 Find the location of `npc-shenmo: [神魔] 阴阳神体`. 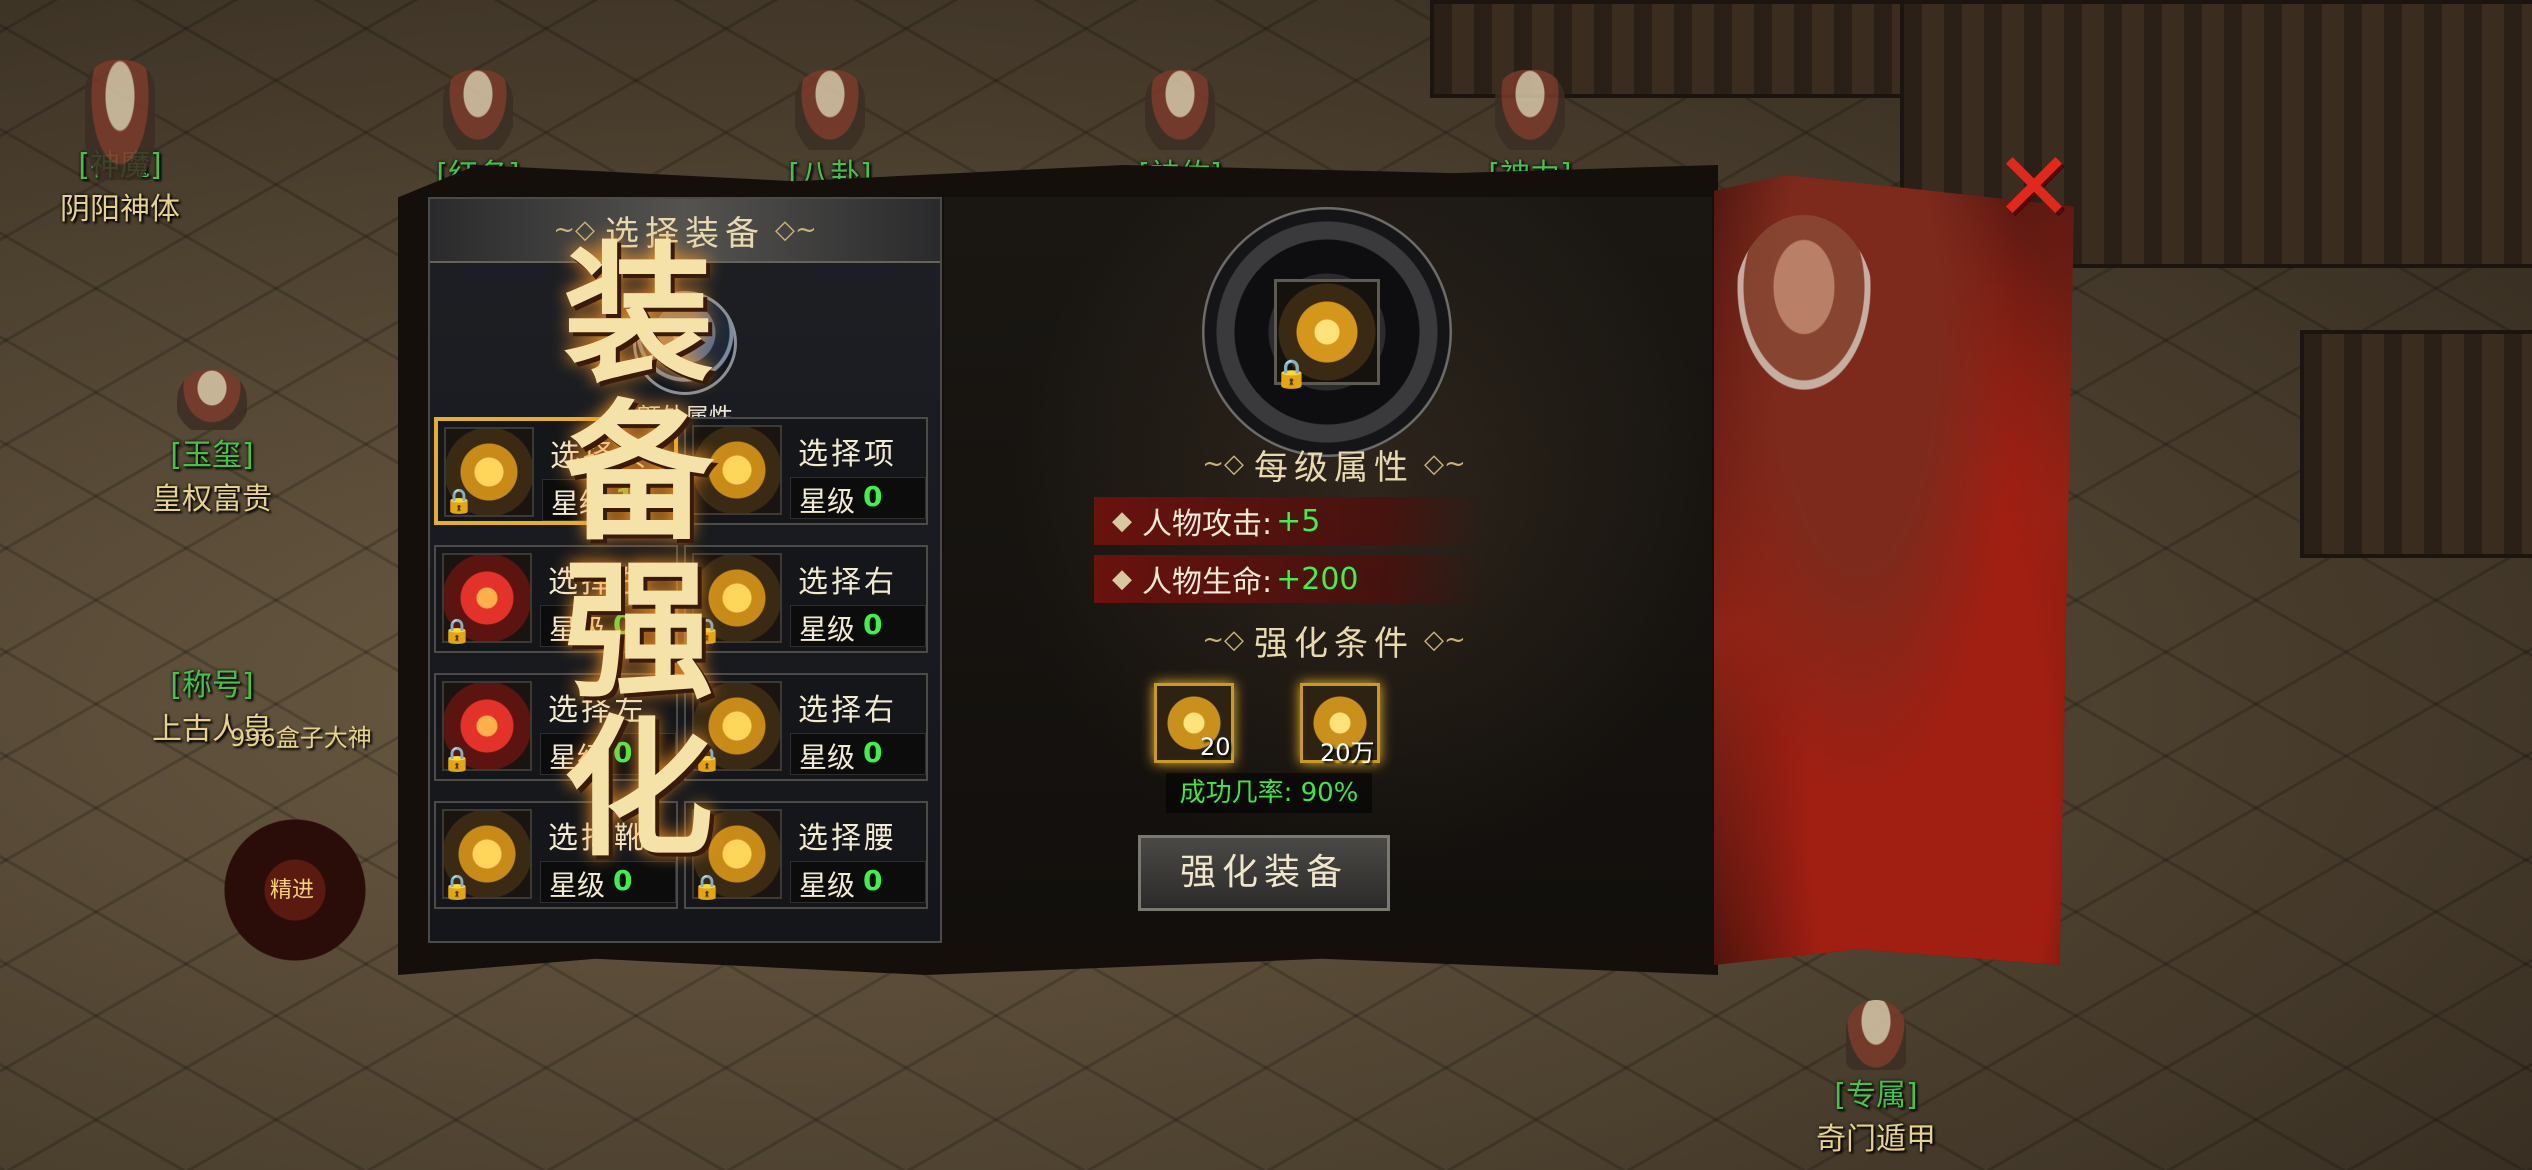

npc-shenmo: [神魔] 阴阳神体 is located at coordinates (120, 144).